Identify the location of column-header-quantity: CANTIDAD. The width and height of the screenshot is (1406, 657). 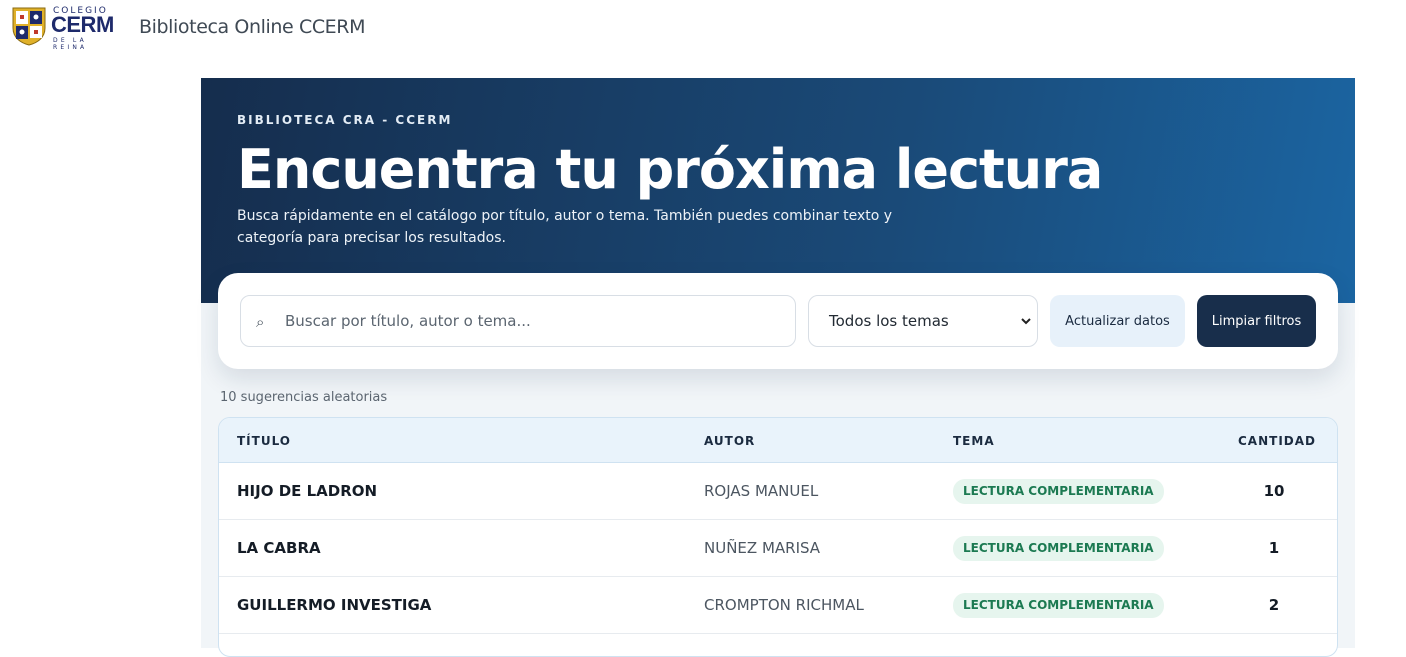
(1277, 441).